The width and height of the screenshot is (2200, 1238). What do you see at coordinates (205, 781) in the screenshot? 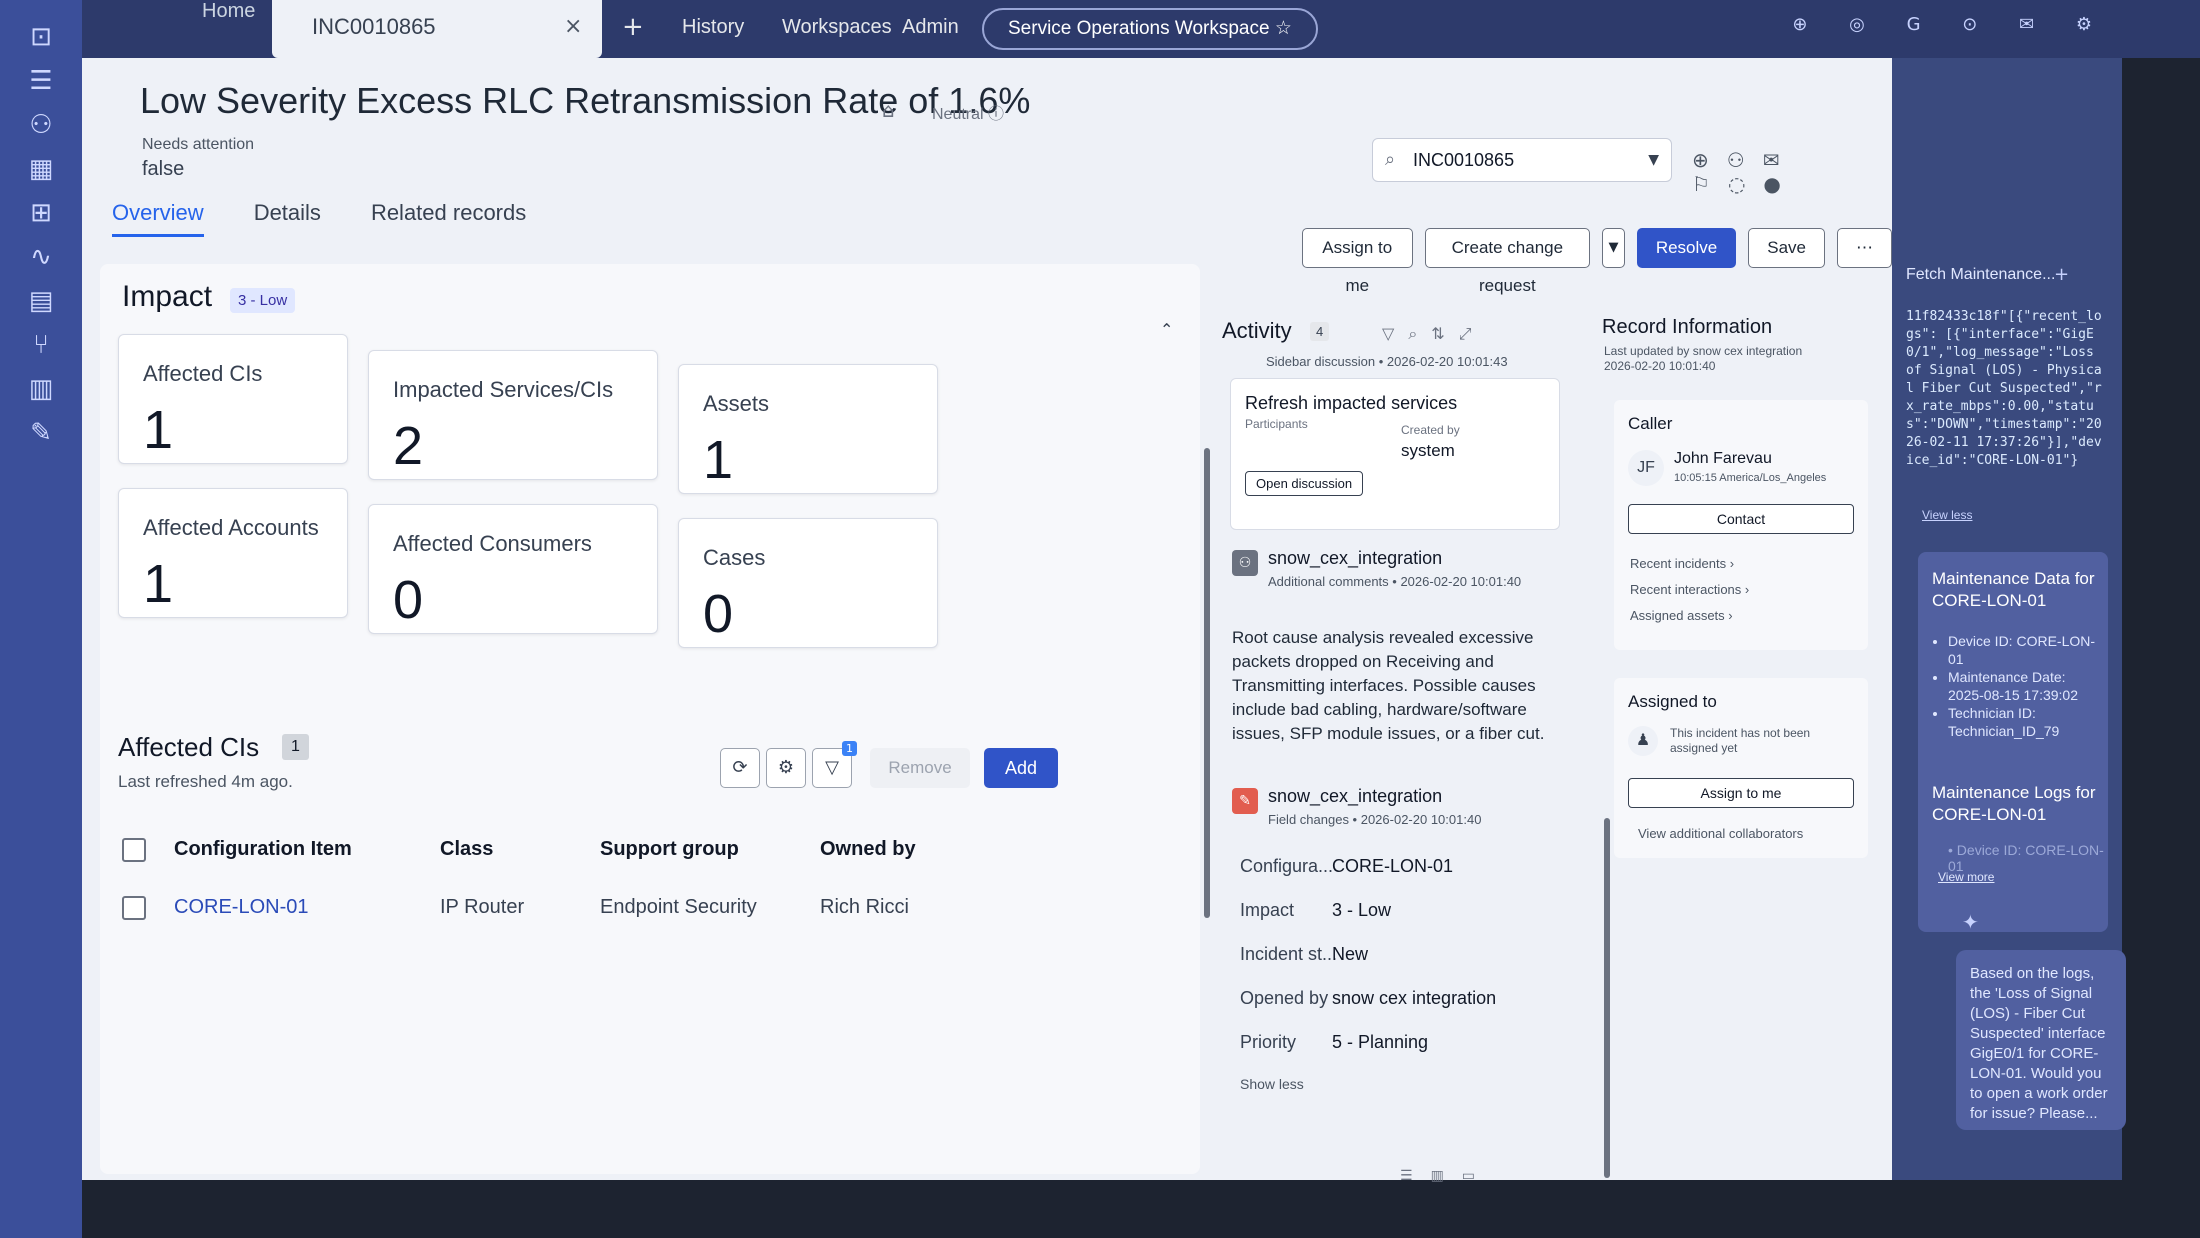
I see `last-refreshed: Last refreshed 4m ago.` at bounding box center [205, 781].